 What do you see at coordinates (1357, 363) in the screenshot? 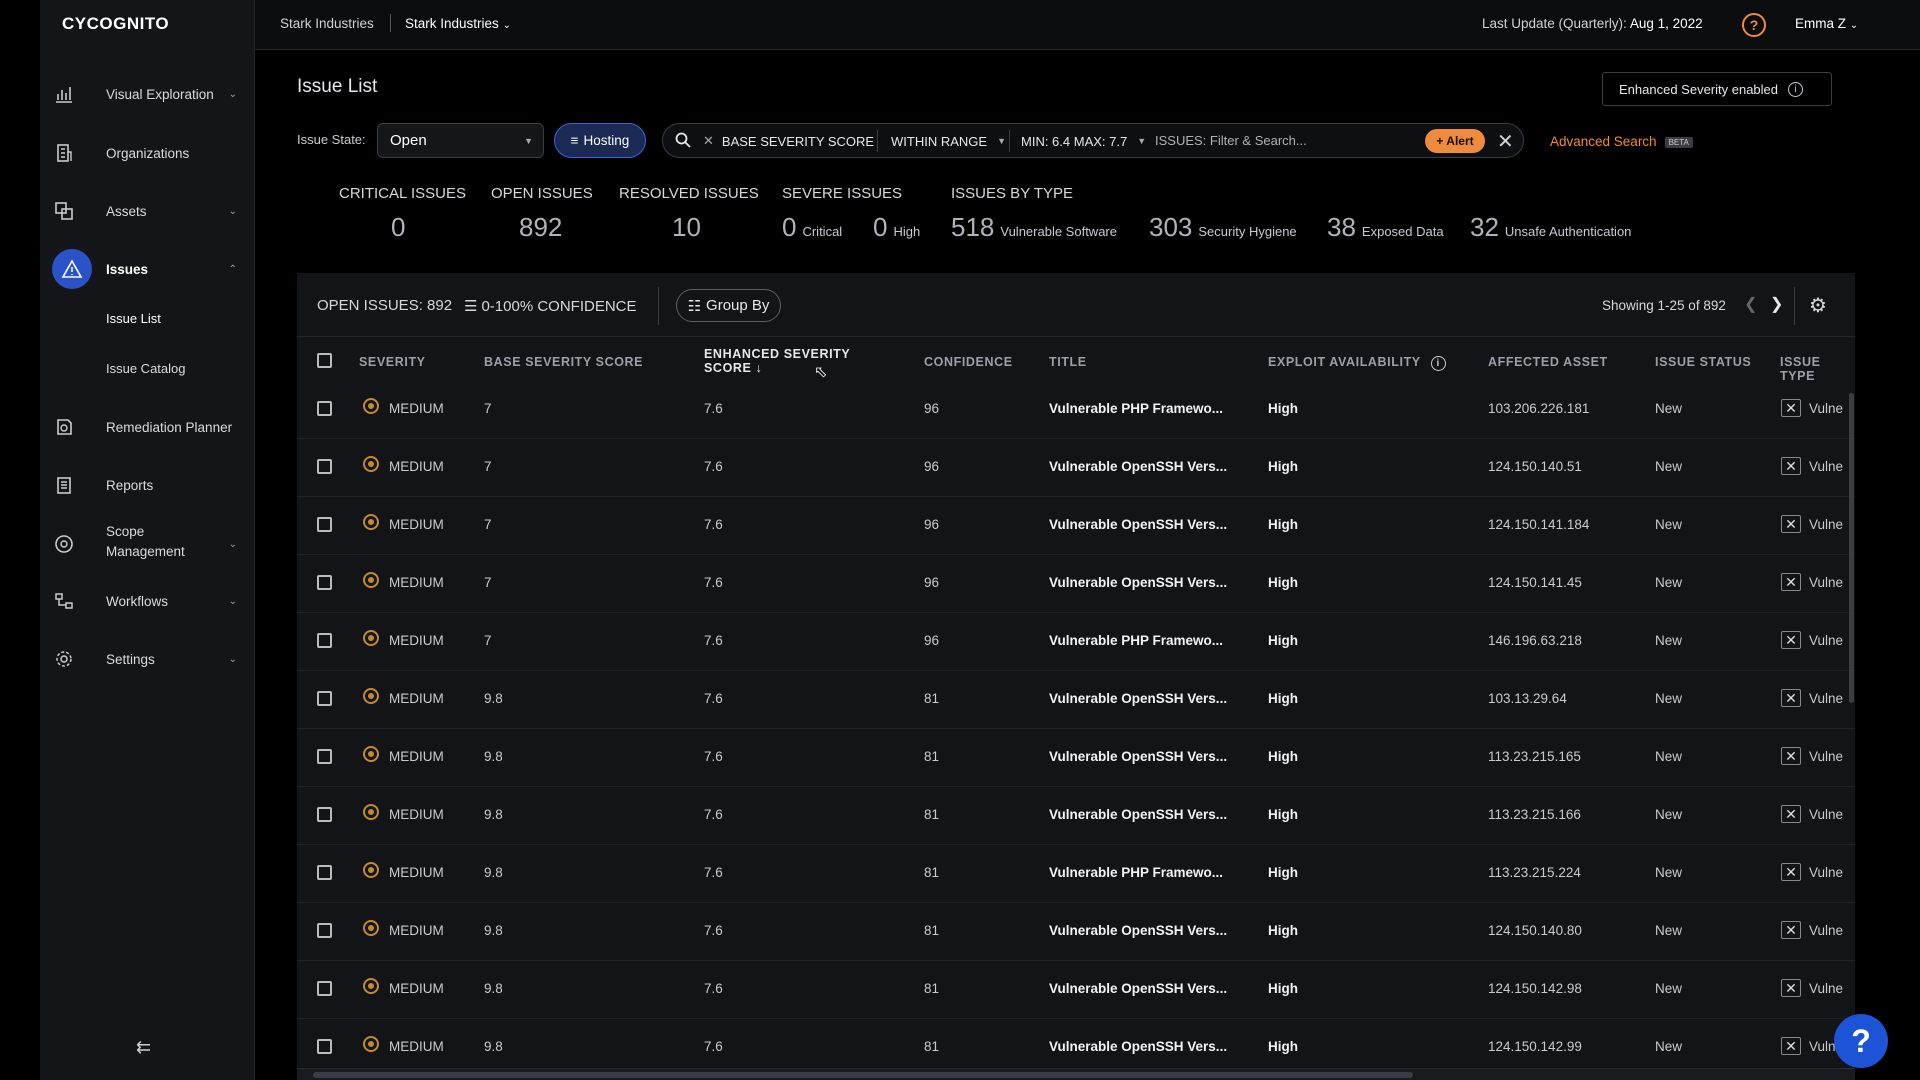
I see `column-header-exploit: EXPLOIT AVAILABILITY i` at bounding box center [1357, 363].